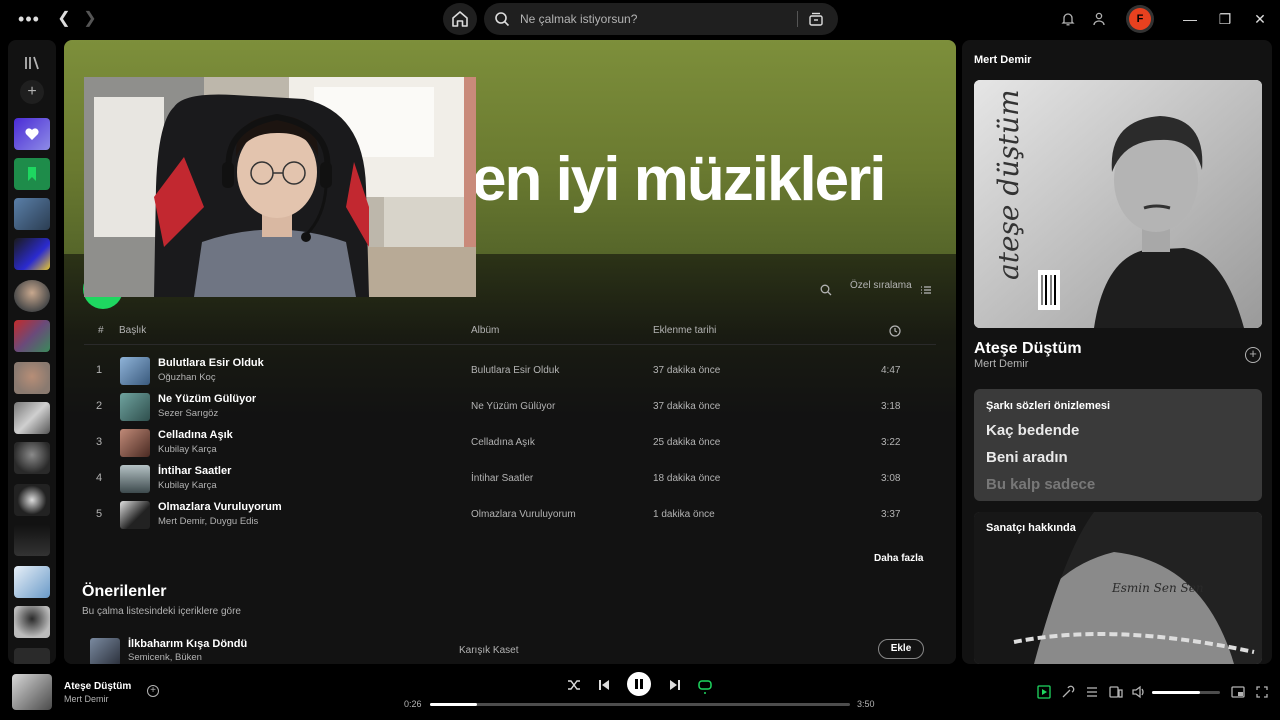  I want to click on track-artist: Oğuzhan Koç, so click(187, 377).